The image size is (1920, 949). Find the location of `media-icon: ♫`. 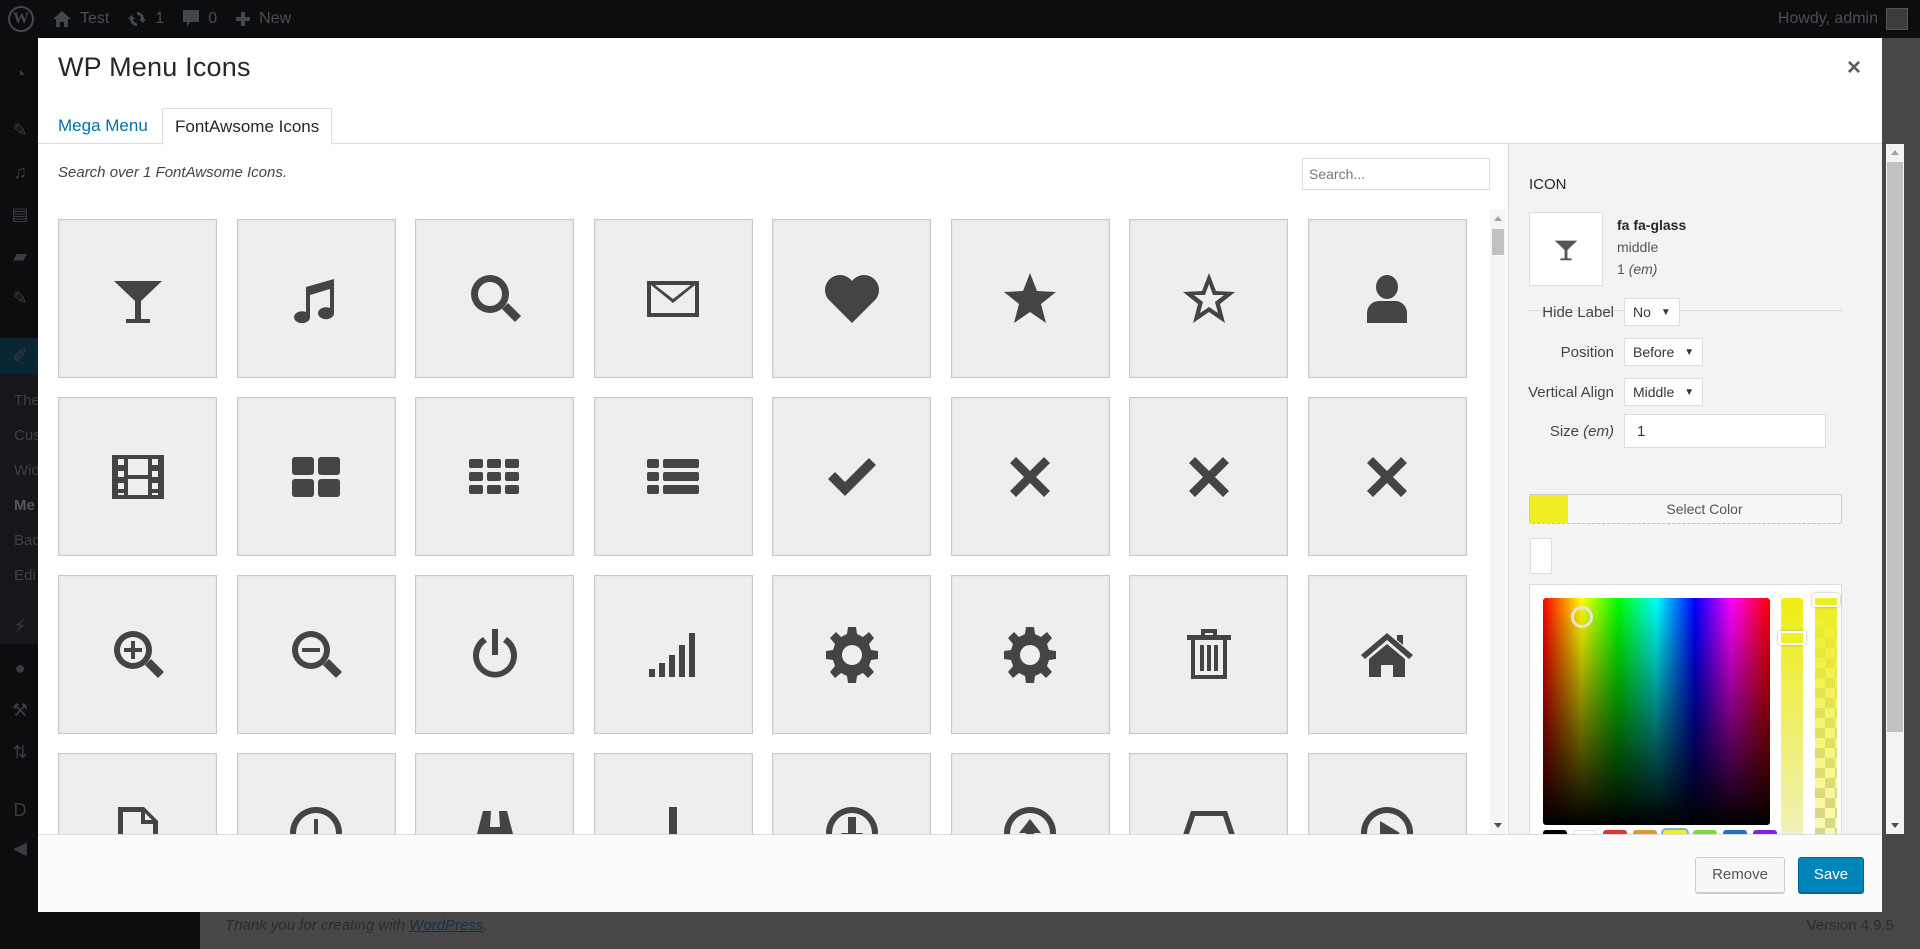

media-icon: ♫ is located at coordinates (20, 172).